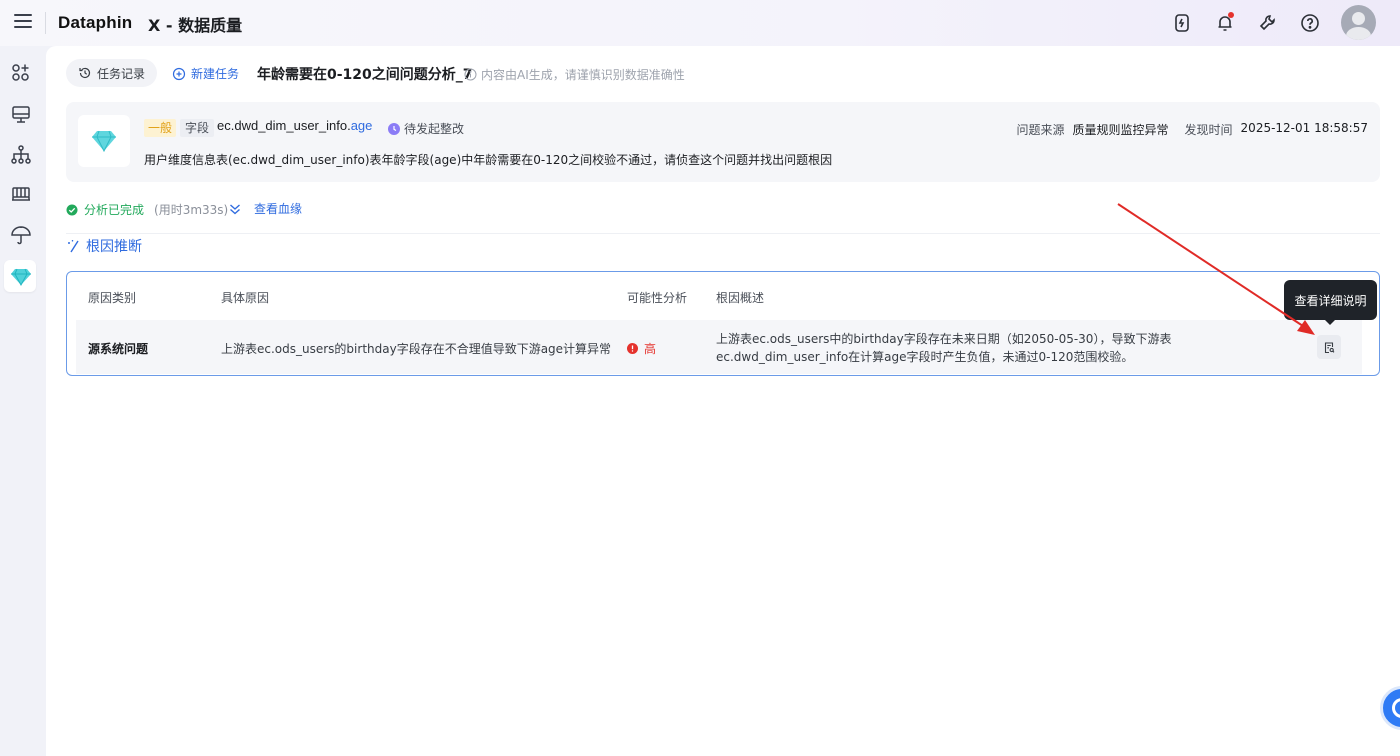  Describe the element at coordinates (21, 72) in the screenshot. I see `apps-icon` at that location.